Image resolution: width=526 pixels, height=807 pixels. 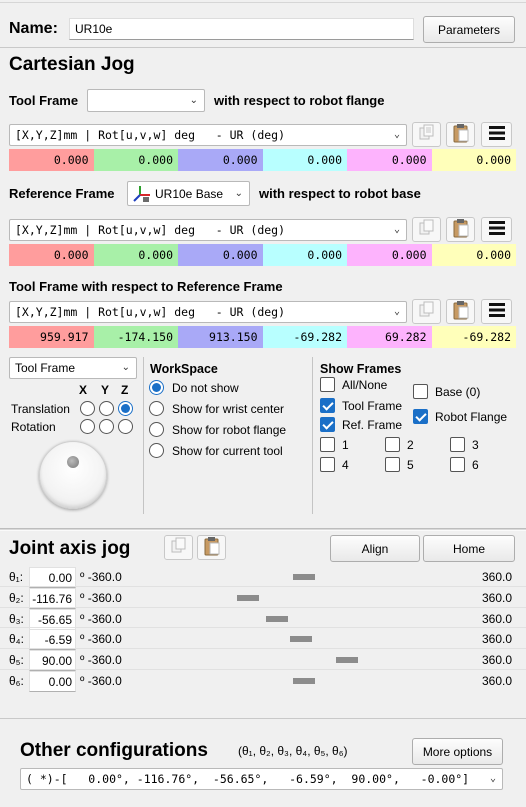 What do you see at coordinates (469, 548) in the screenshot?
I see `home-button: Home` at bounding box center [469, 548].